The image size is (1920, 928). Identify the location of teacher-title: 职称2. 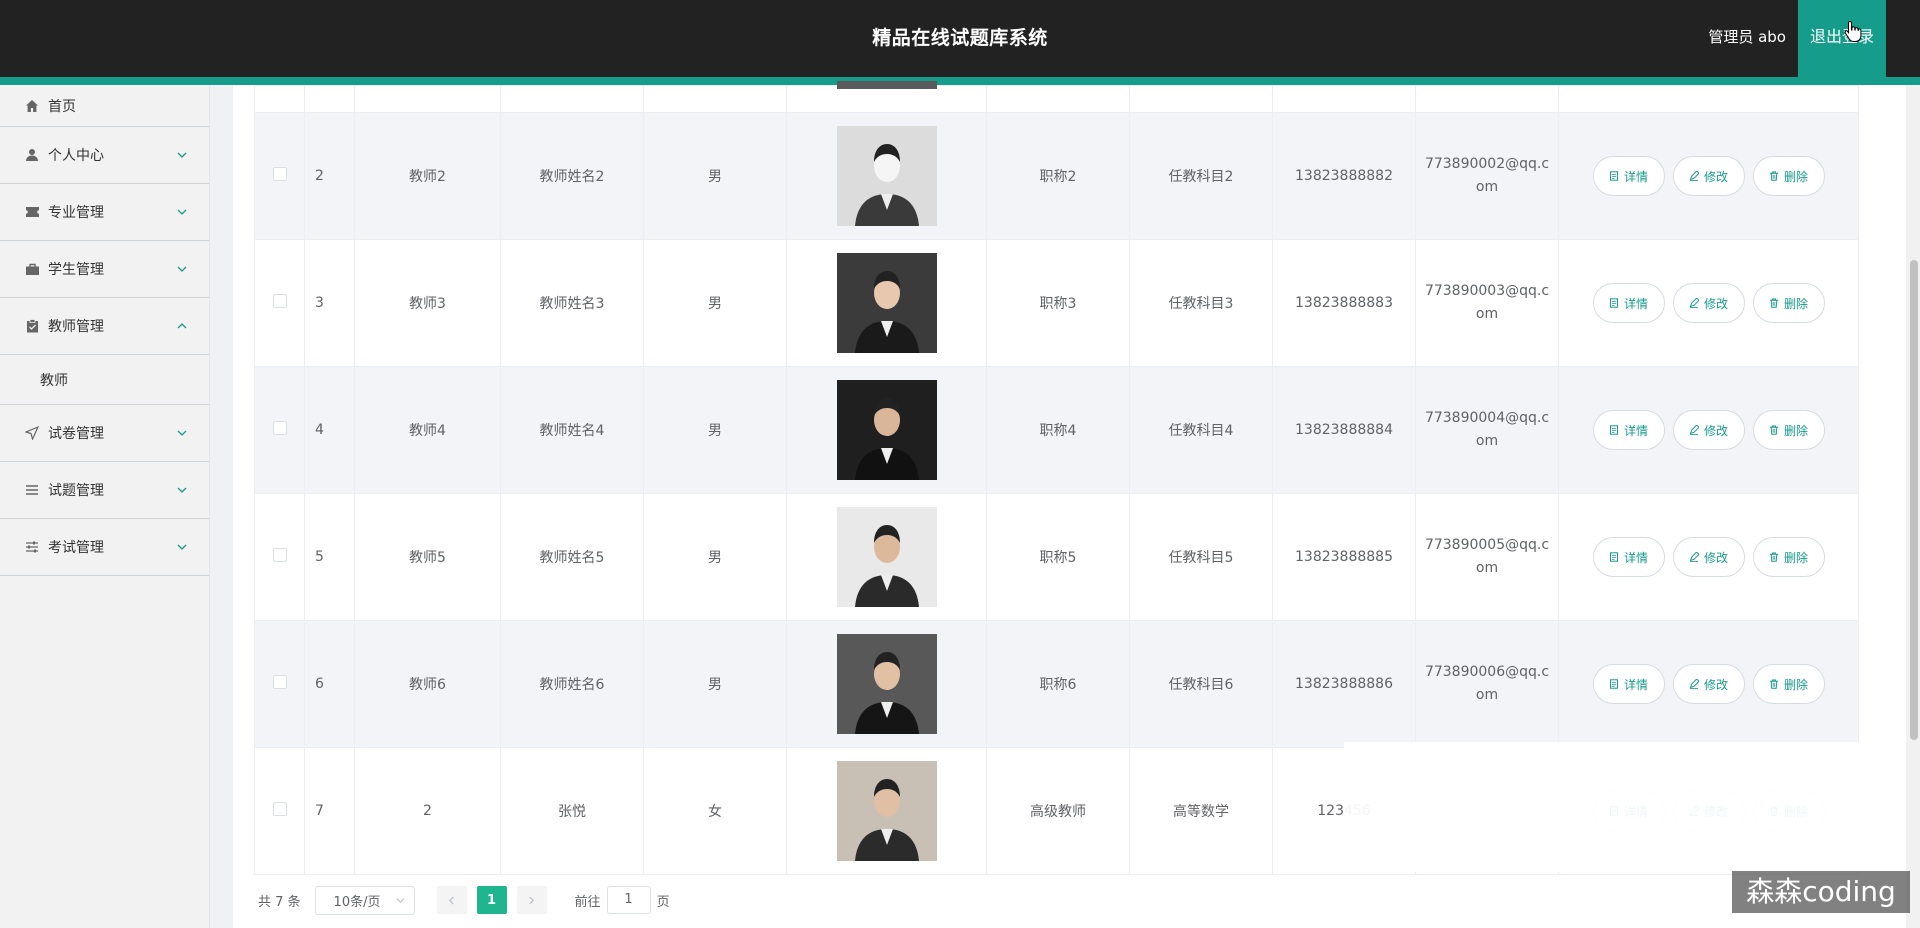
(1058, 176).